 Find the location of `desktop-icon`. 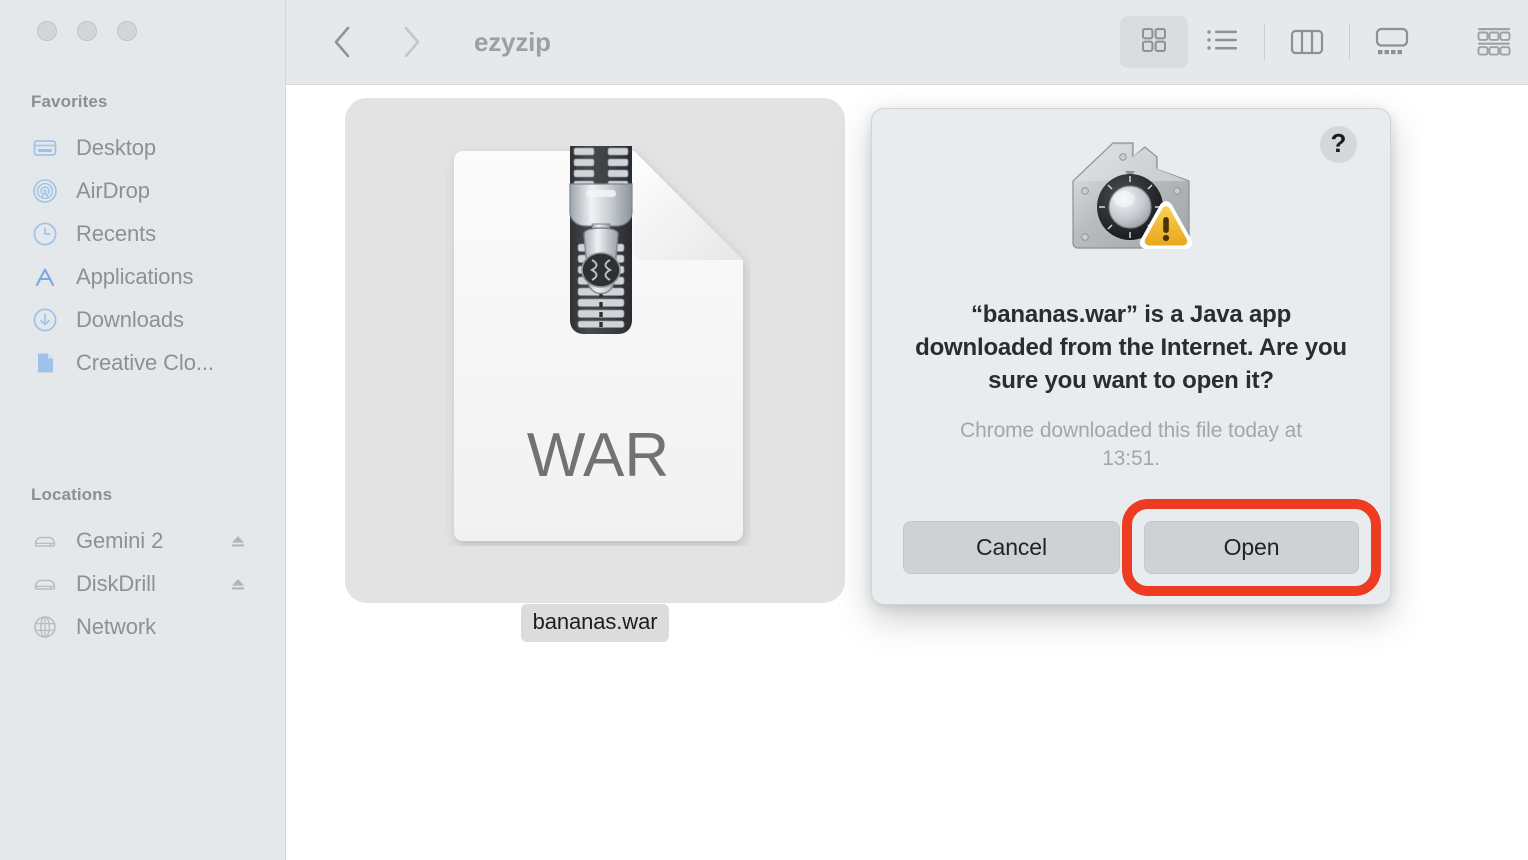

desktop-icon is located at coordinates (45, 148).